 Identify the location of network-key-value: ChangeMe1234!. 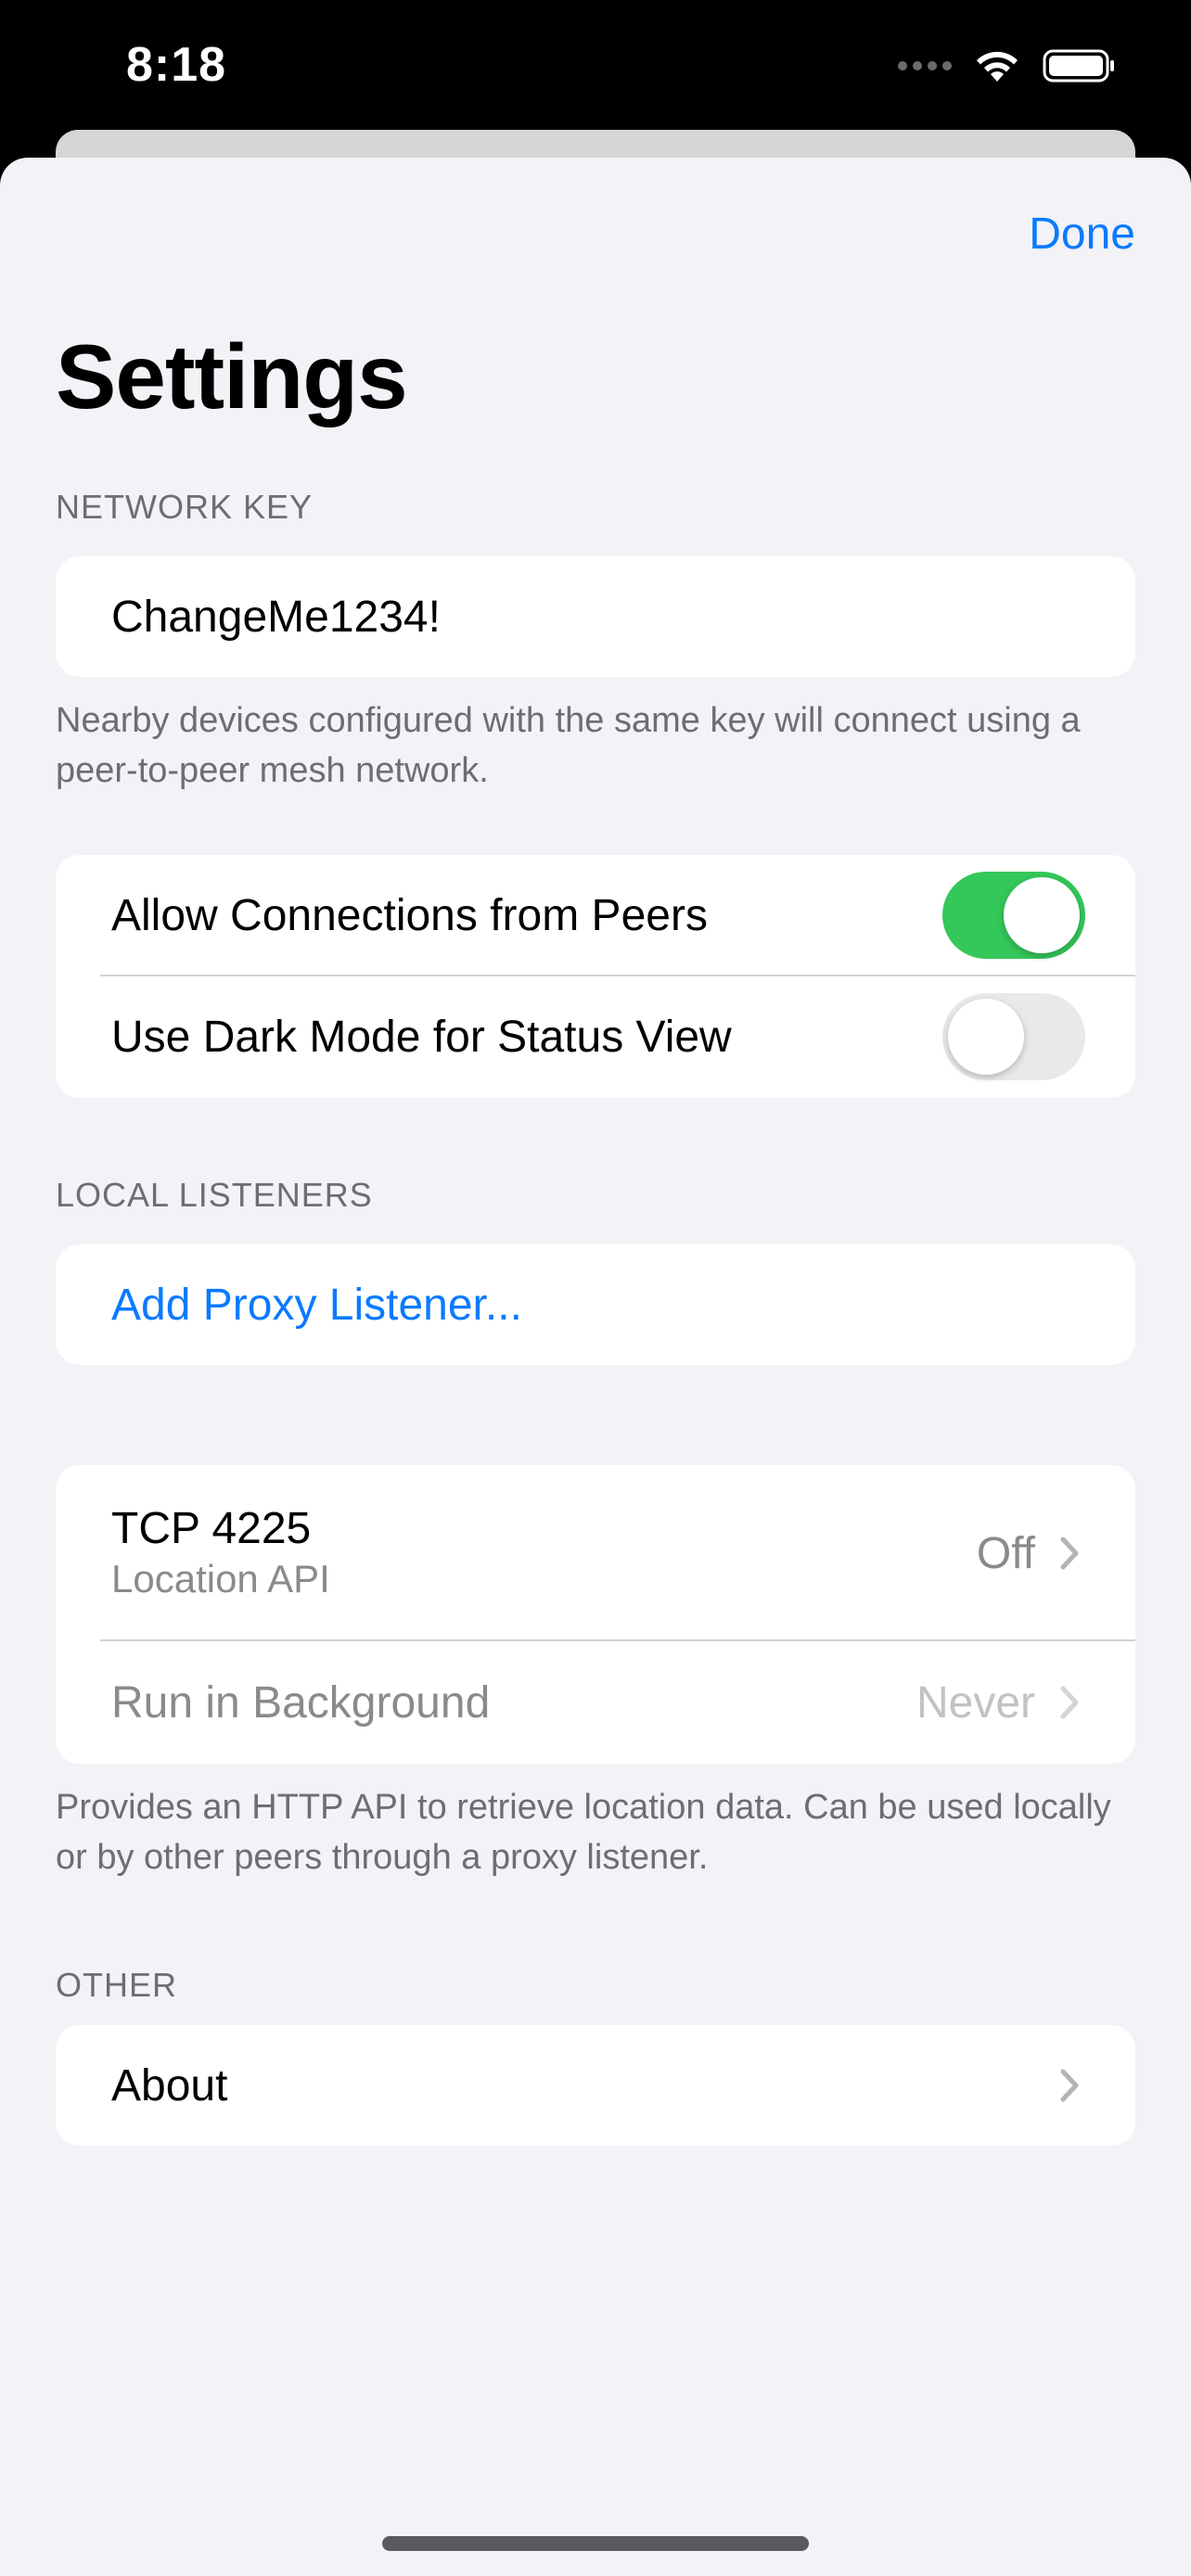
(276, 618).